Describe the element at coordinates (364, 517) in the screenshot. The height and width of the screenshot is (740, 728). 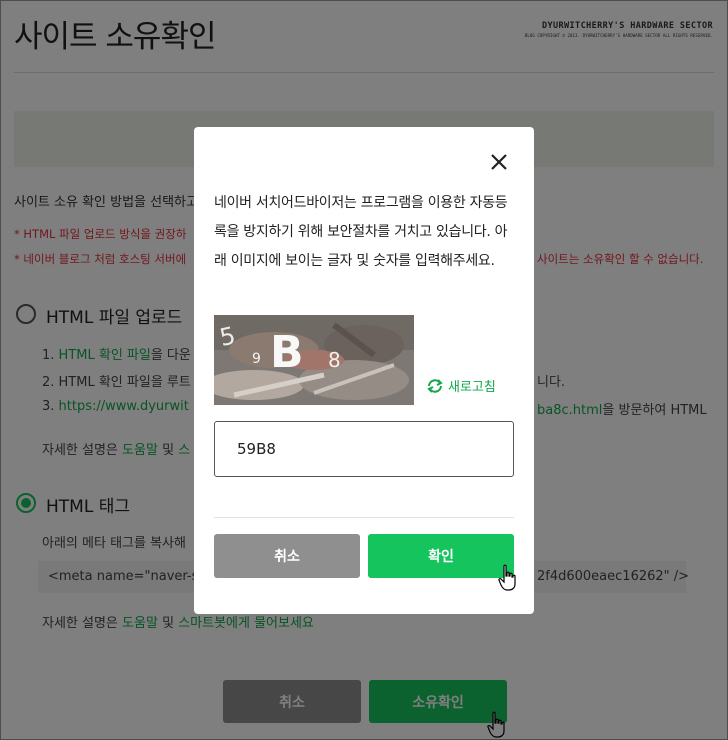
I see `modal-divider` at that location.